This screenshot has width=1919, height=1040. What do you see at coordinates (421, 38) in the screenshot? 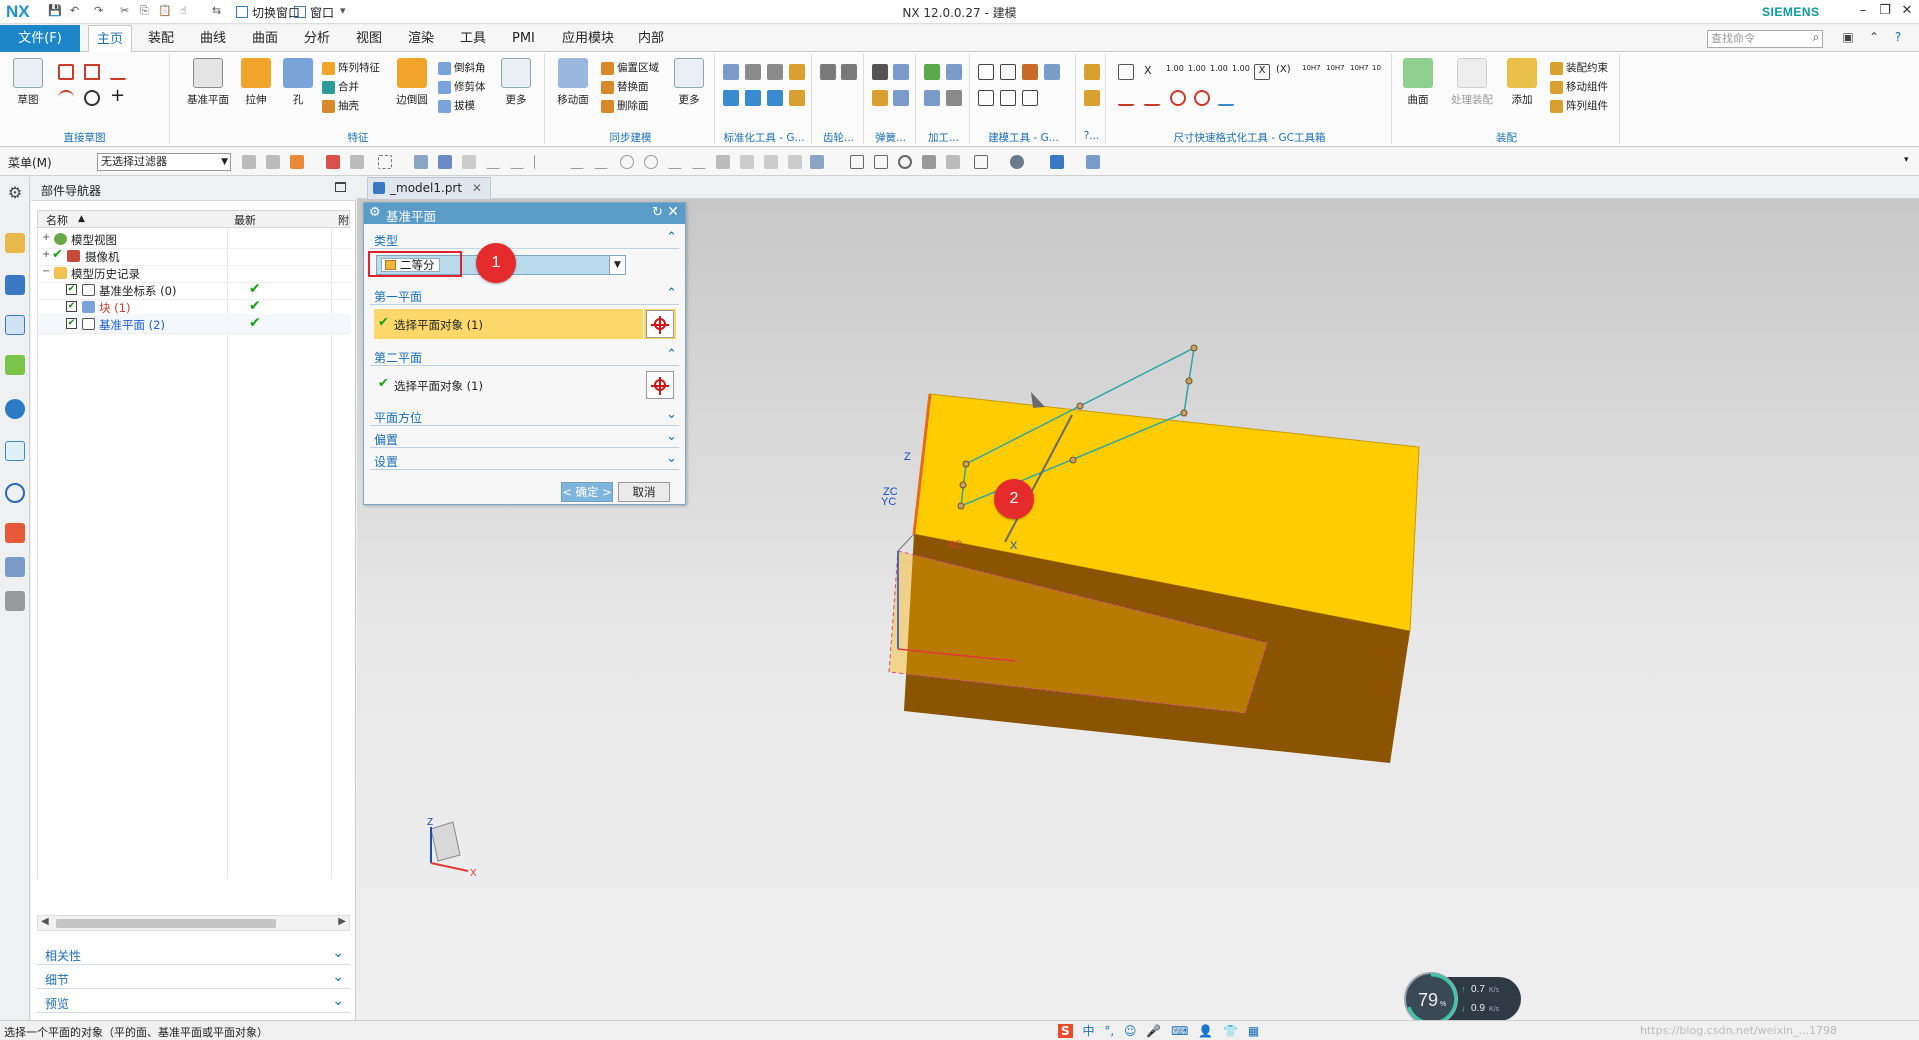
I see `tab-render: 渲染` at bounding box center [421, 38].